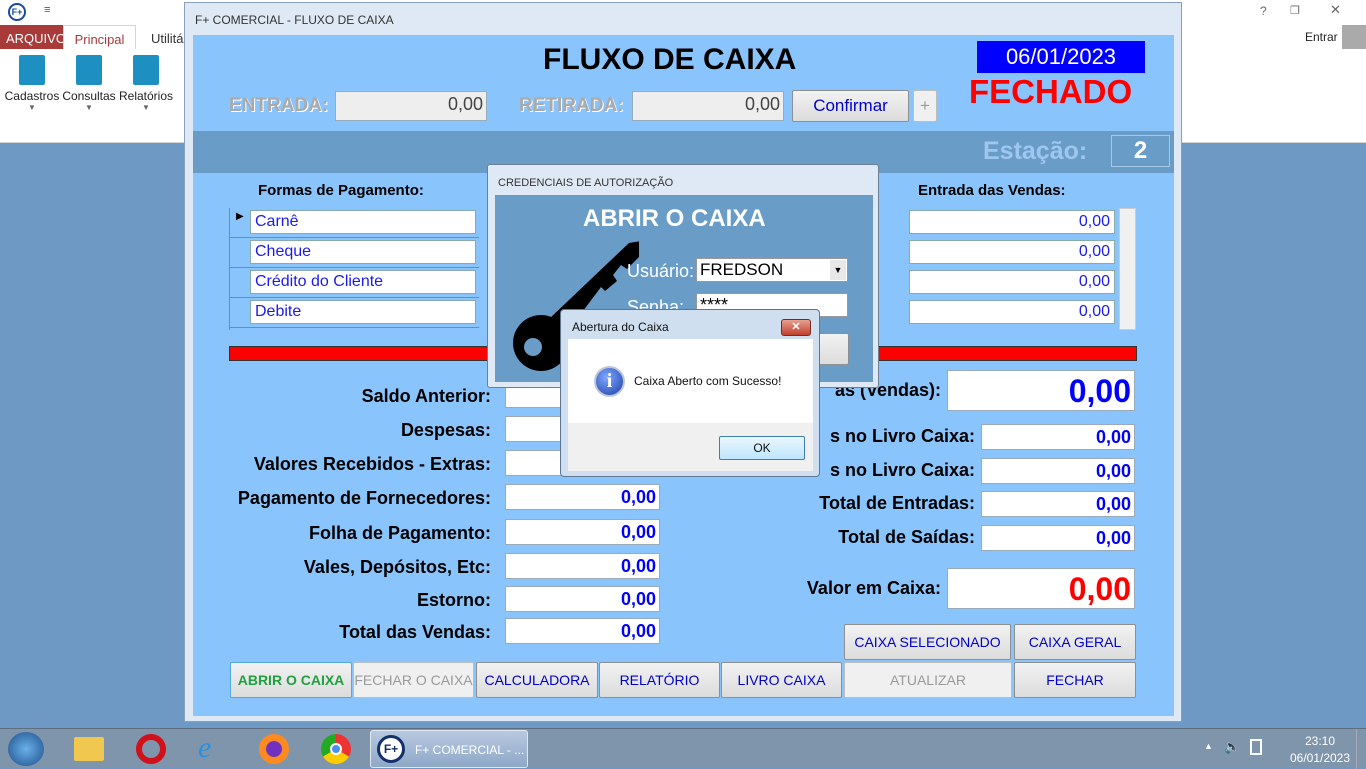 The height and width of the screenshot is (769, 1366). What do you see at coordinates (291, 680) in the screenshot?
I see `abrir-caixa-button: ABRIR O CAIXA` at bounding box center [291, 680].